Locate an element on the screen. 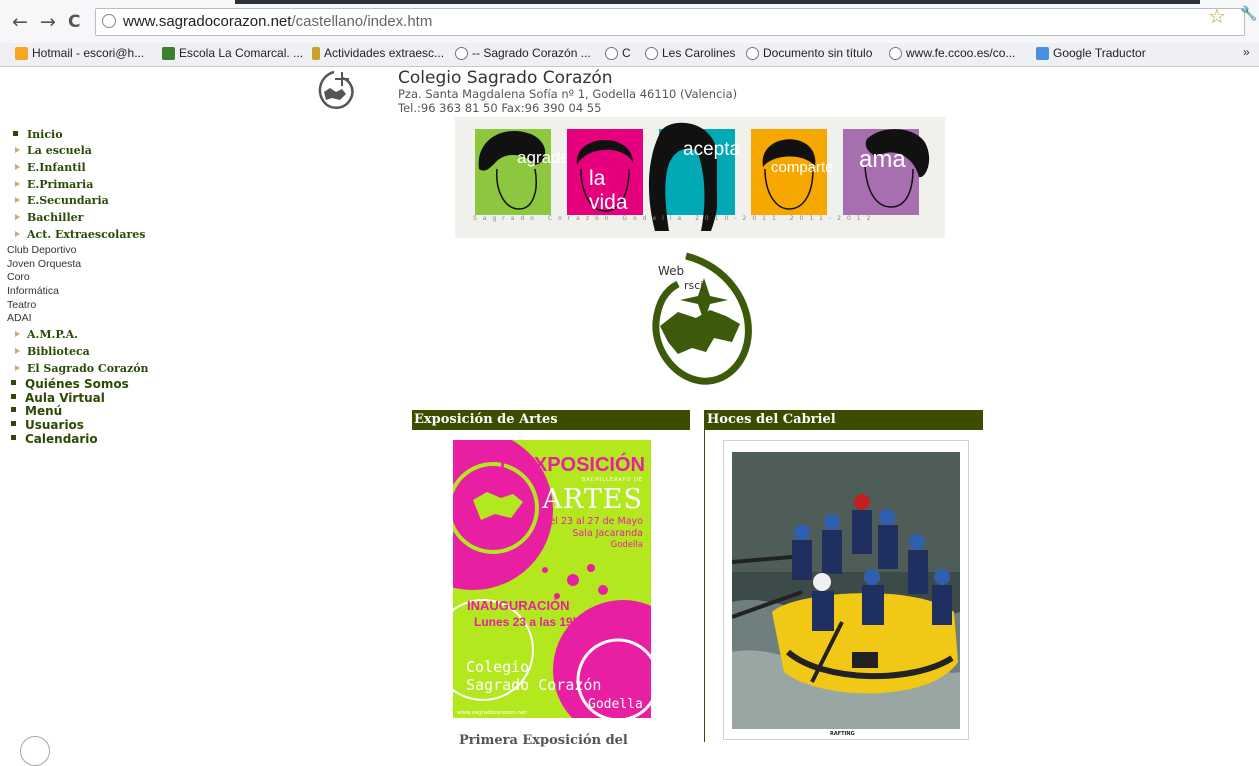  banner-tile-agradece: agradece is located at coordinates (531, 172).